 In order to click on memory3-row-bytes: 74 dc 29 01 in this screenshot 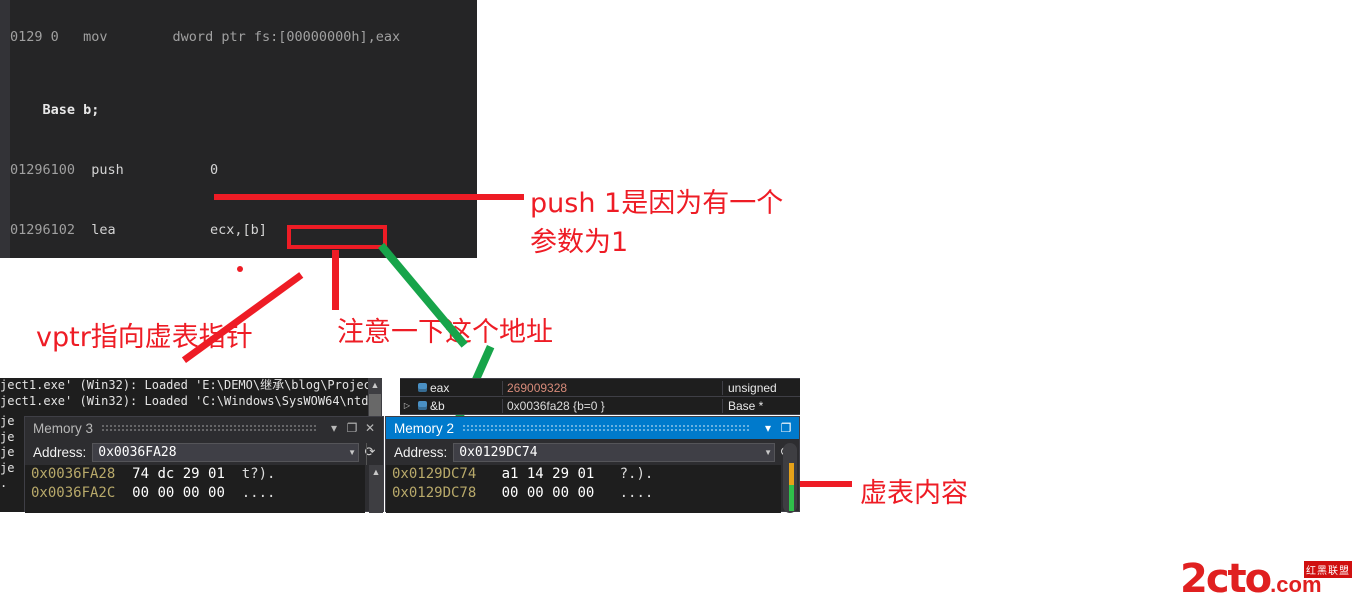, I will do `click(178, 474)`.